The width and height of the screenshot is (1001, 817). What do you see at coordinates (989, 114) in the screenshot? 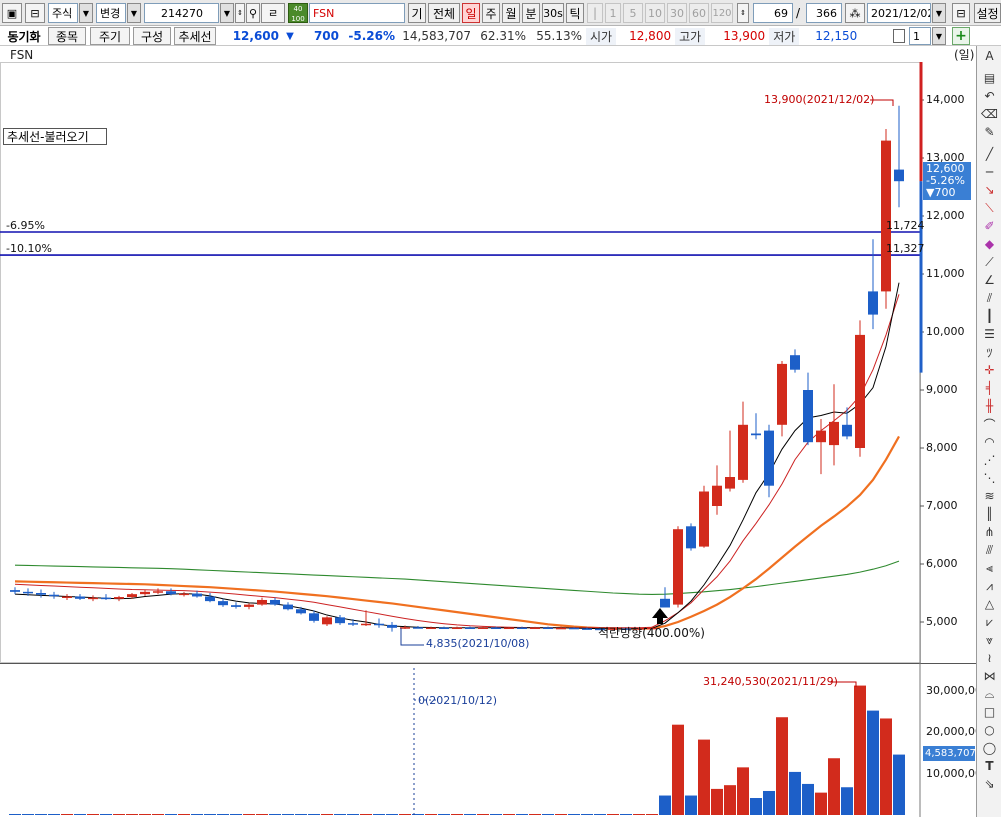
I see `eraser-icon: ⌫` at bounding box center [989, 114].